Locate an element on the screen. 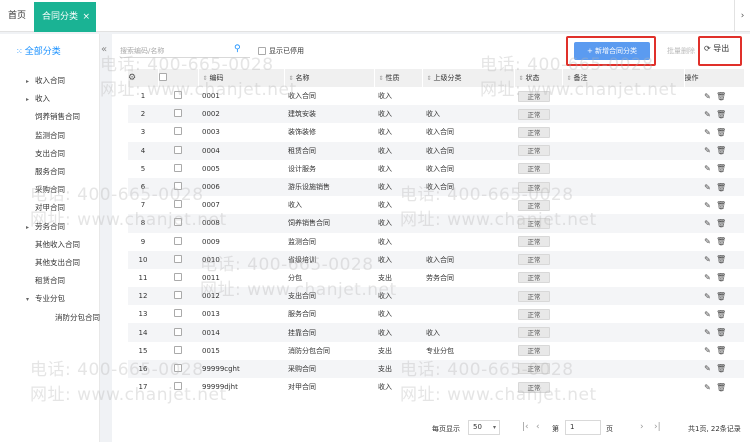 The width and height of the screenshot is (750, 442). table-row: 16 99999cght 采购合同 支出 正常 ✎ 🗑 is located at coordinates (436, 368).